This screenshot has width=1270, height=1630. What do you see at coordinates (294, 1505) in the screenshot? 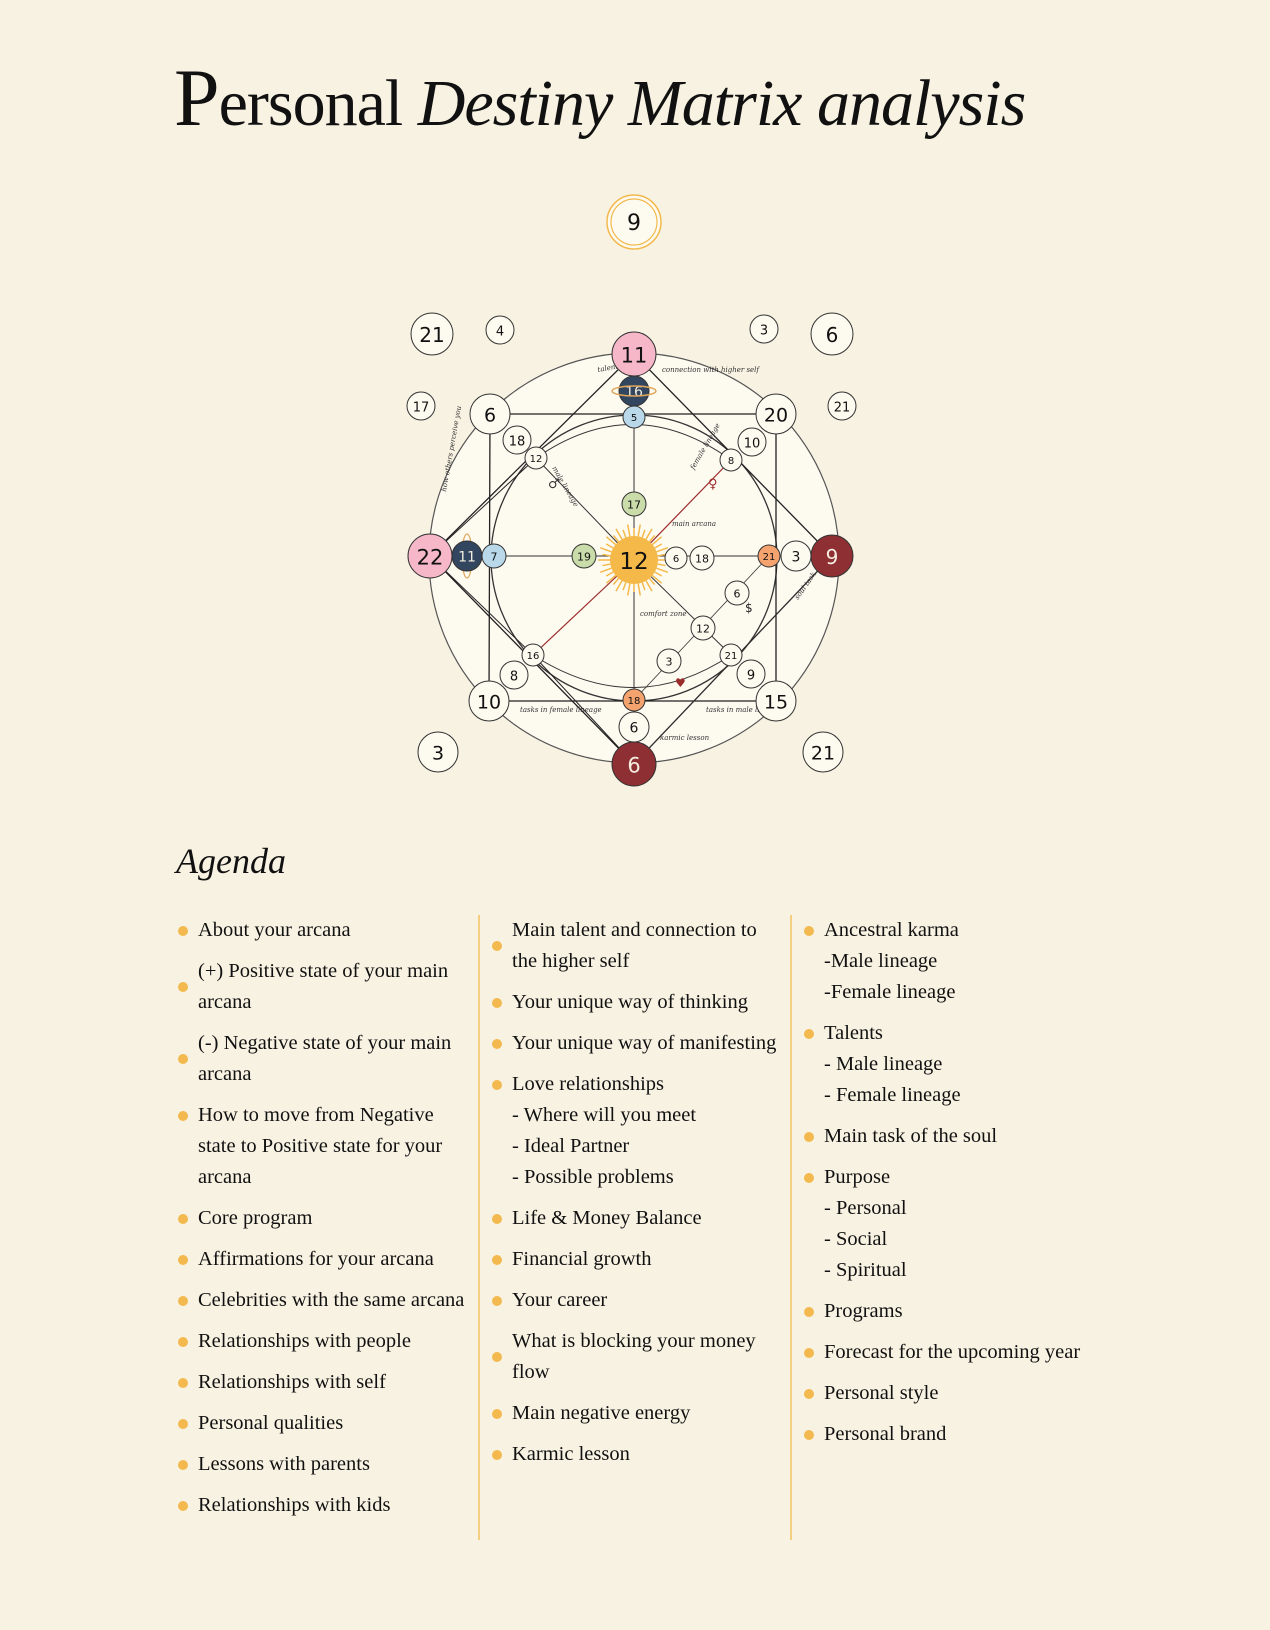
I see `agenda-item-label: Relationships with kids` at bounding box center [294, 1505].